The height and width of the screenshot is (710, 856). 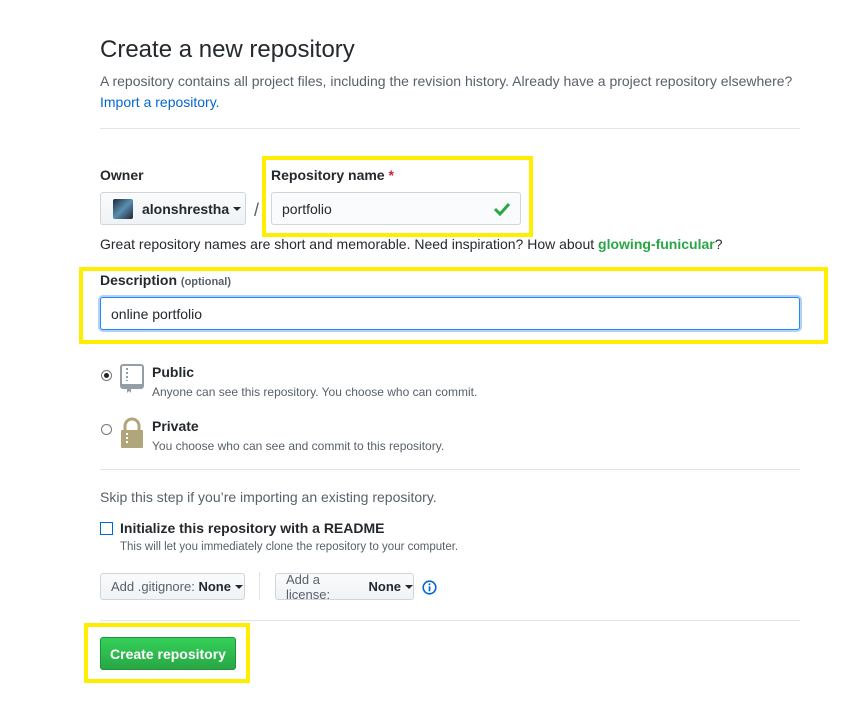 What do you see at coordinates (429, 587) in the screenshot?
I see `info-icon` at bounding box center [429, 587].